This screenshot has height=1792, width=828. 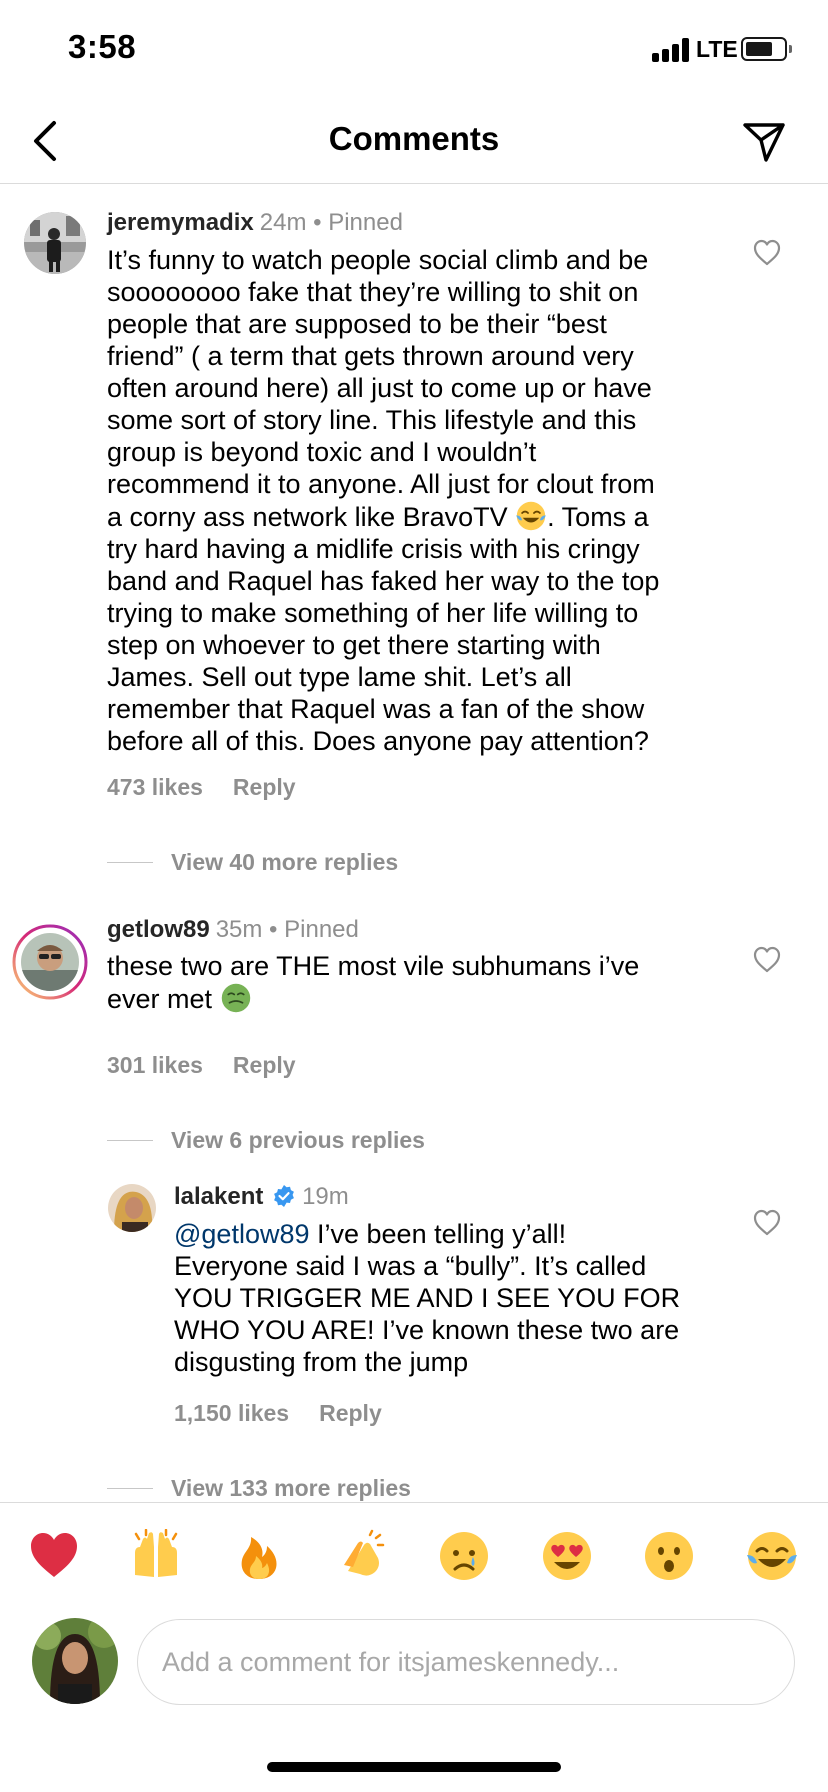 What do you see at coordinates (102, 46) in the screenshot?
I see `status-time: 3:58` at bounding box center [102, 46].